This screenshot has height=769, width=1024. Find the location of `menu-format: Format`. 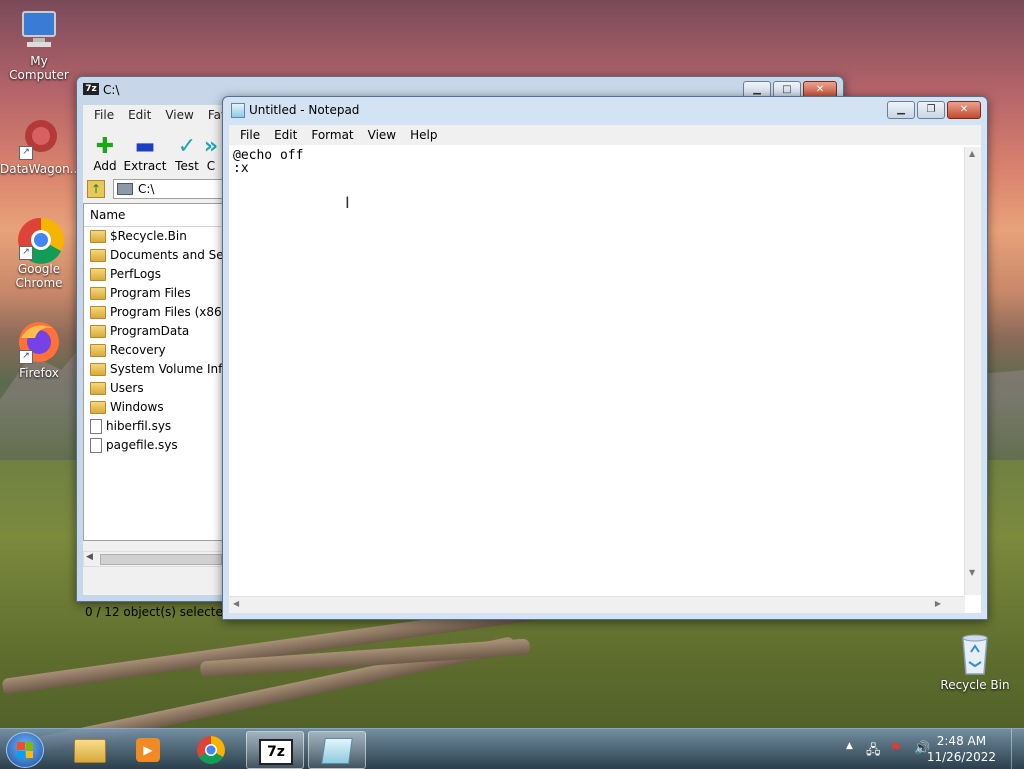

menu-format: Format is located at coordinates (332, 135).